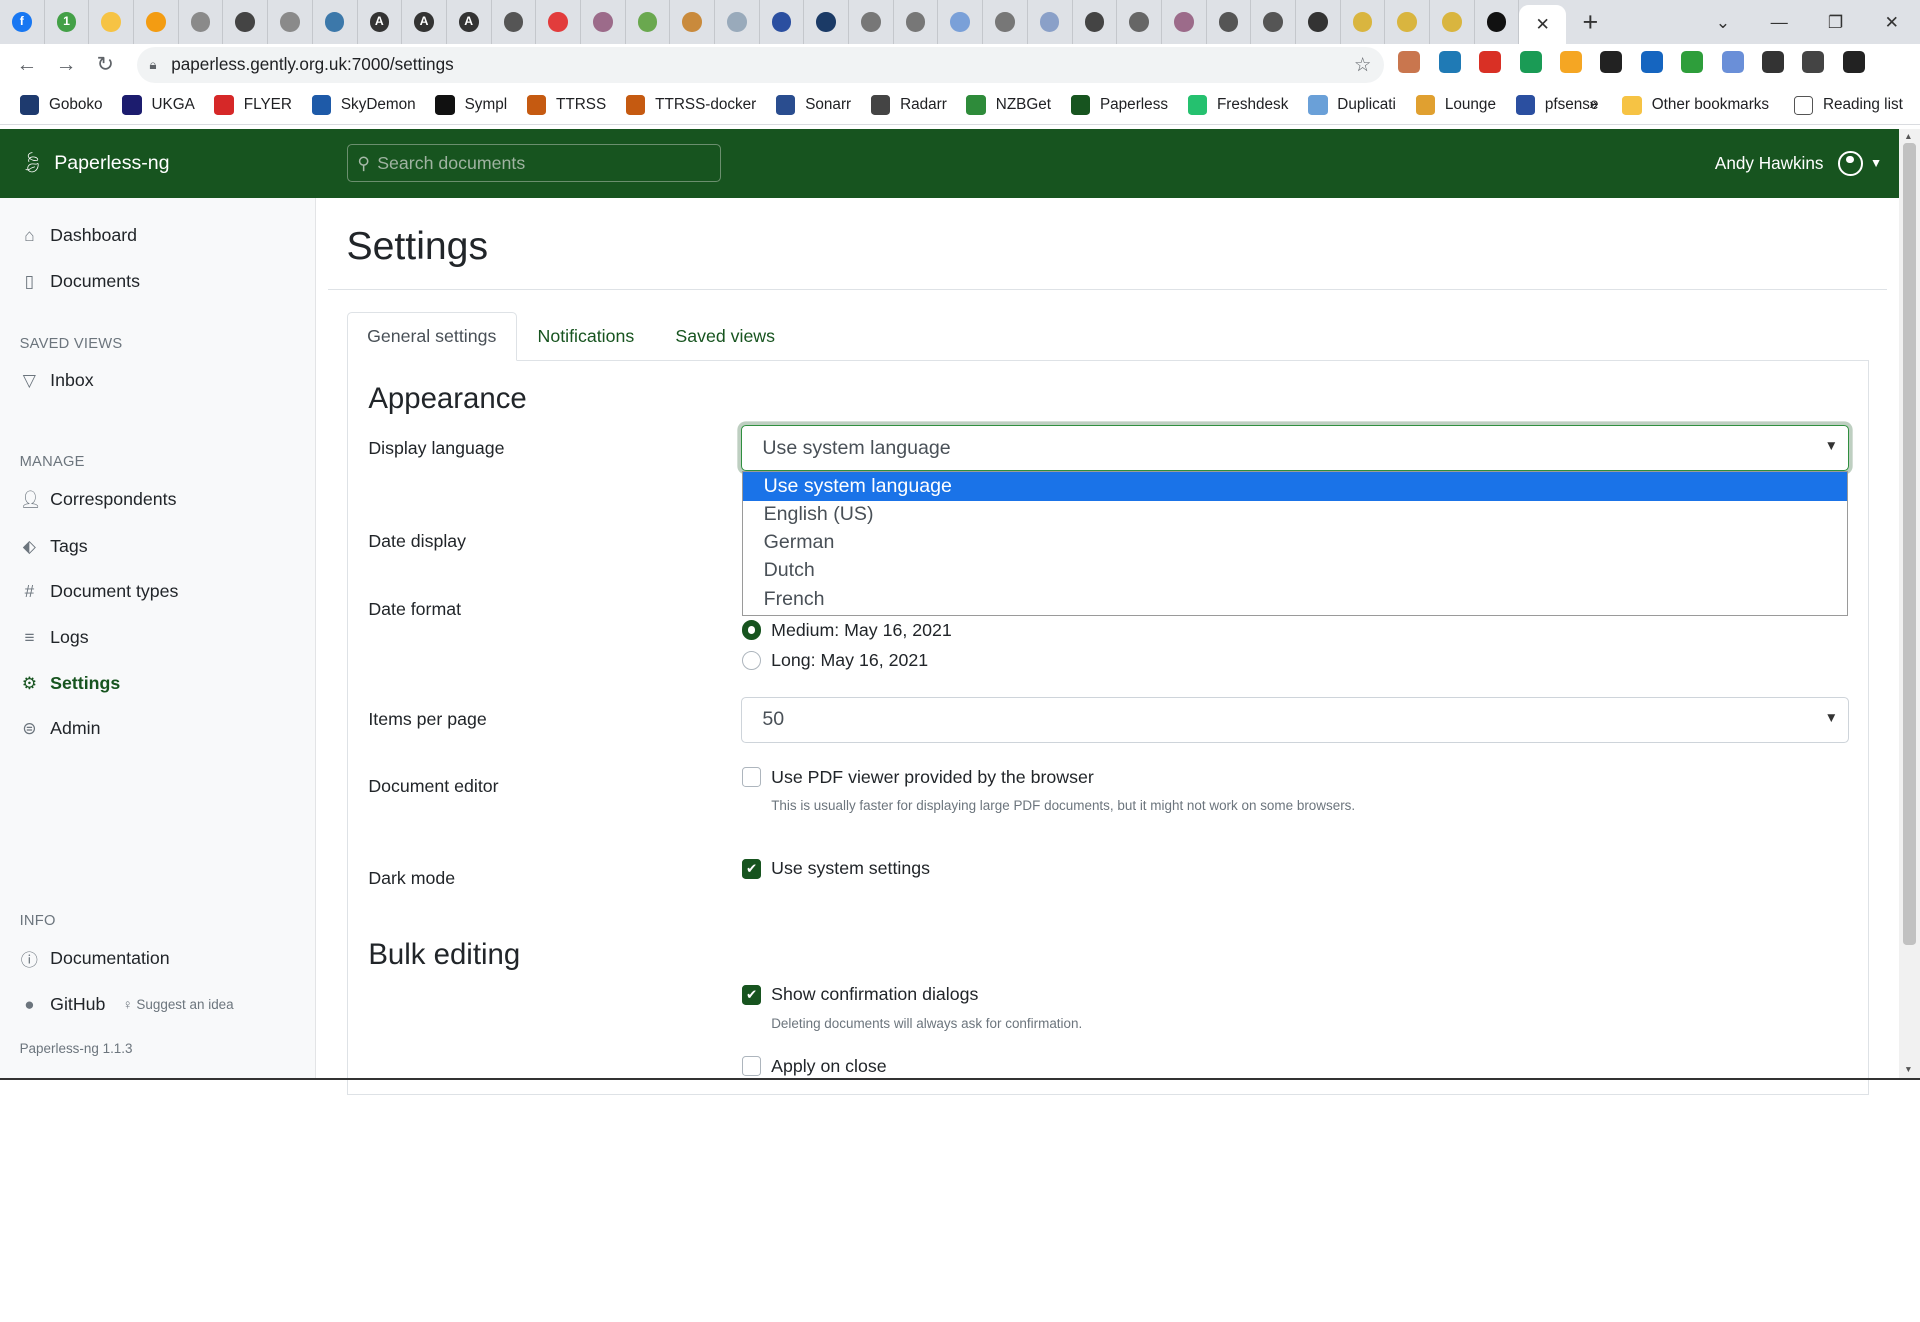 This screenshot has width=1920, height=1322. I want to click on user-menu: Andy Hawkins ▼, so click(1798, 164).